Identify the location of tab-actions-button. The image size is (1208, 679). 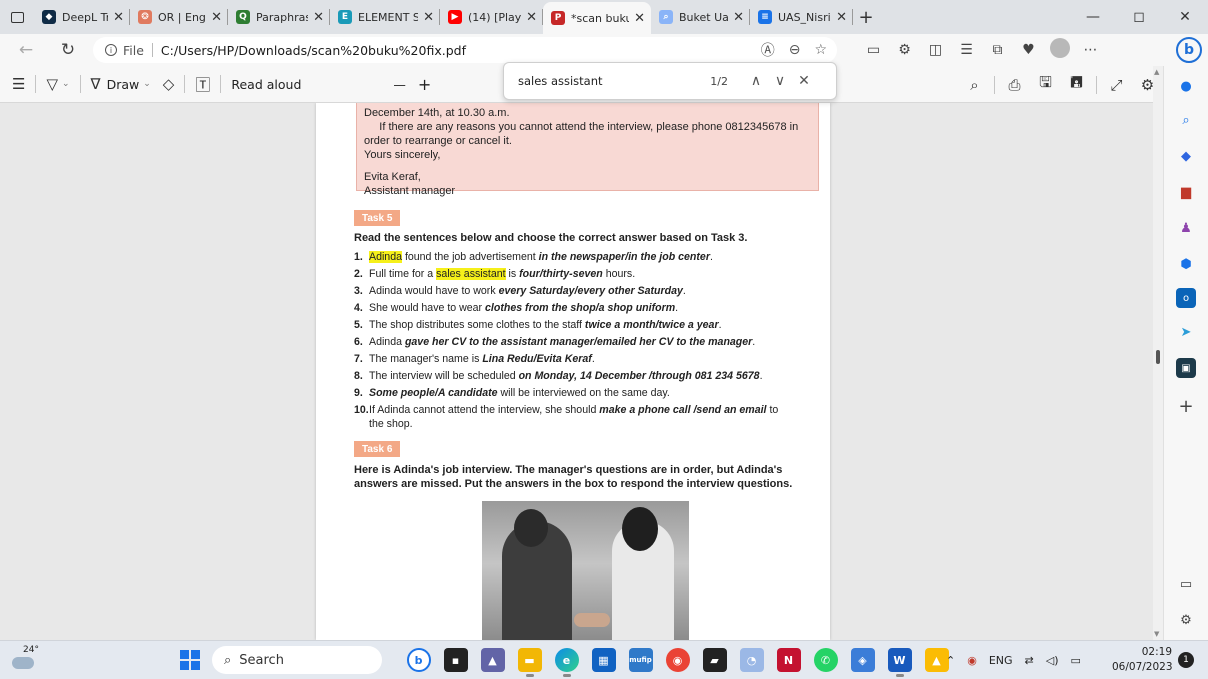
(17, 17).